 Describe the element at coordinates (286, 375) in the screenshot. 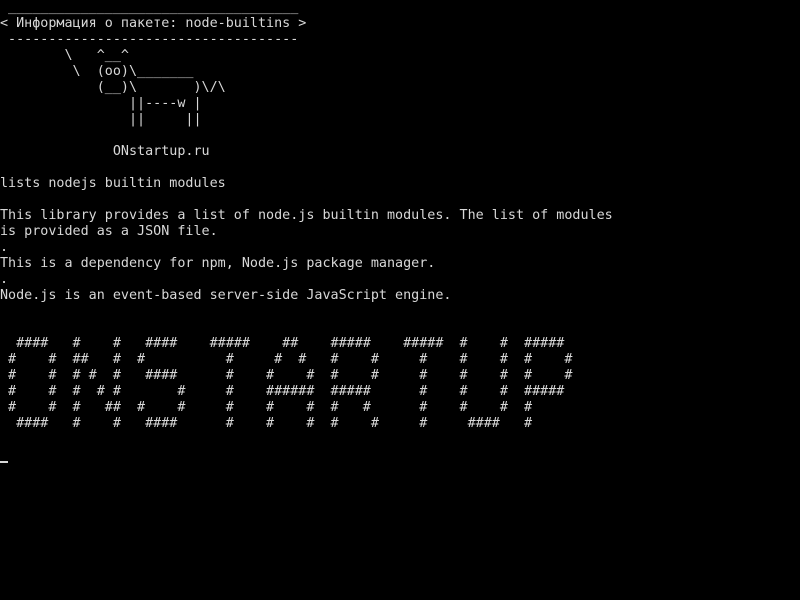

I see `banner-line: # # # # # #### # # # # # # # # # #` at that location.